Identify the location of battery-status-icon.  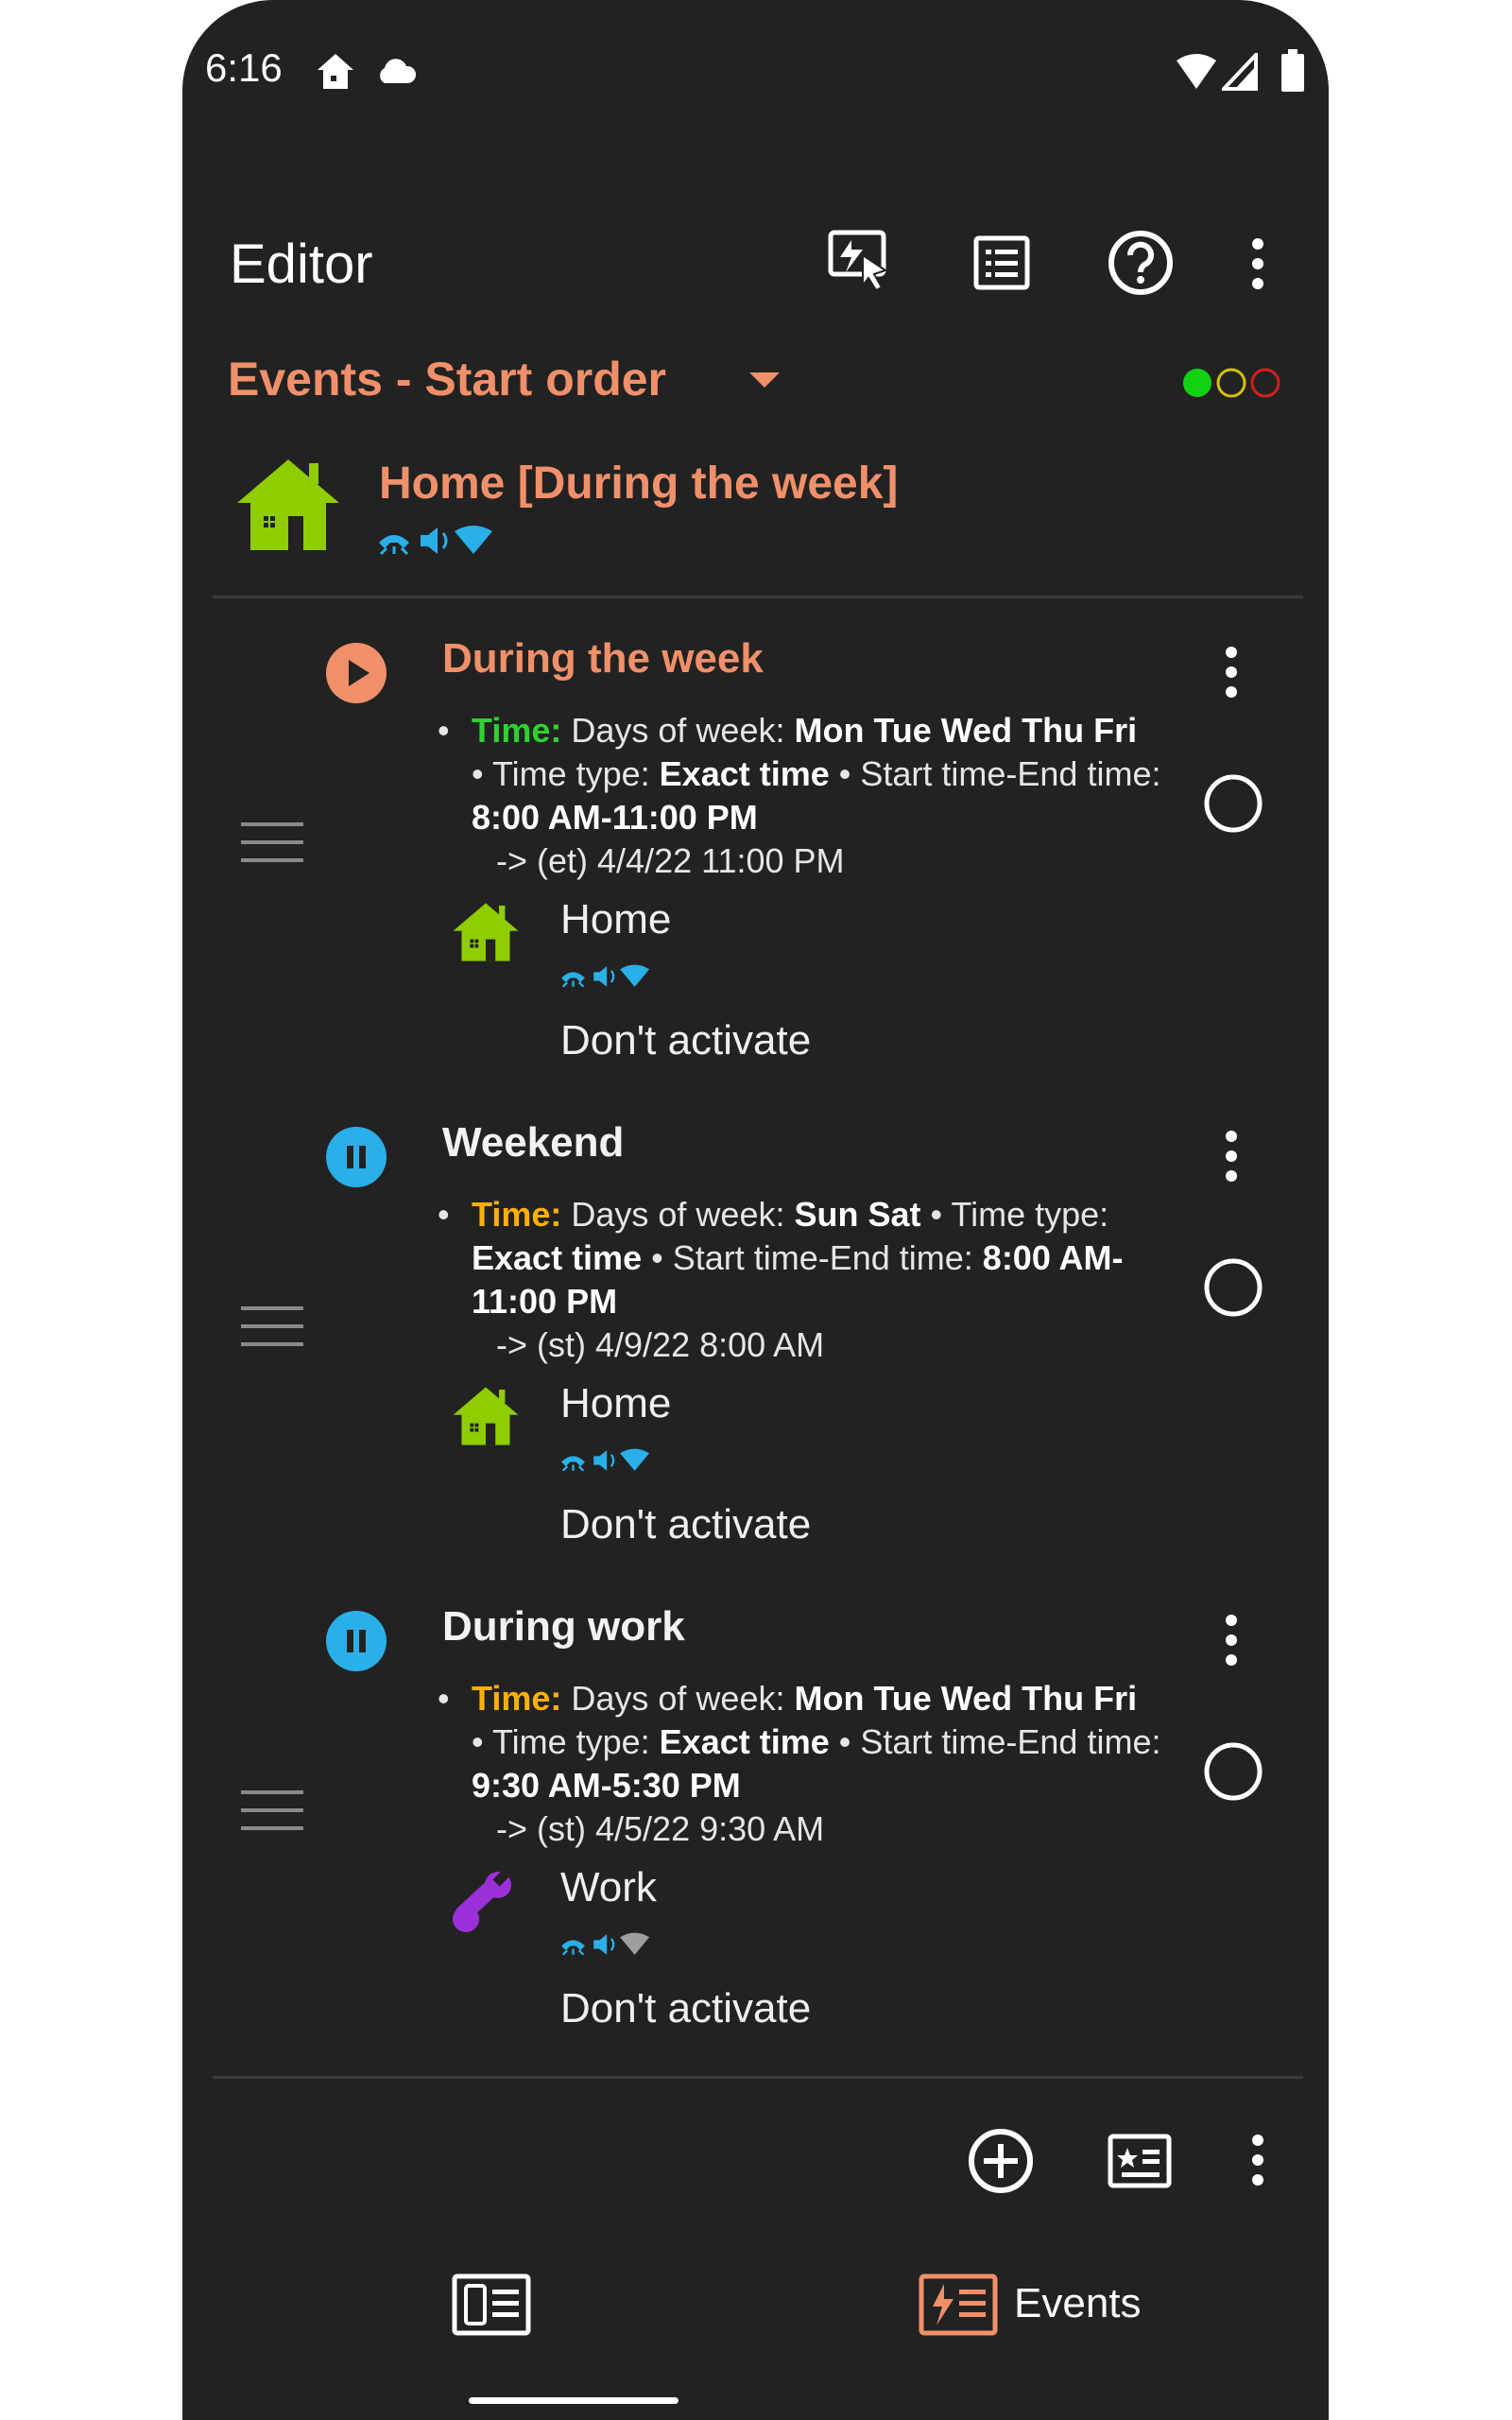
(1292, 70).